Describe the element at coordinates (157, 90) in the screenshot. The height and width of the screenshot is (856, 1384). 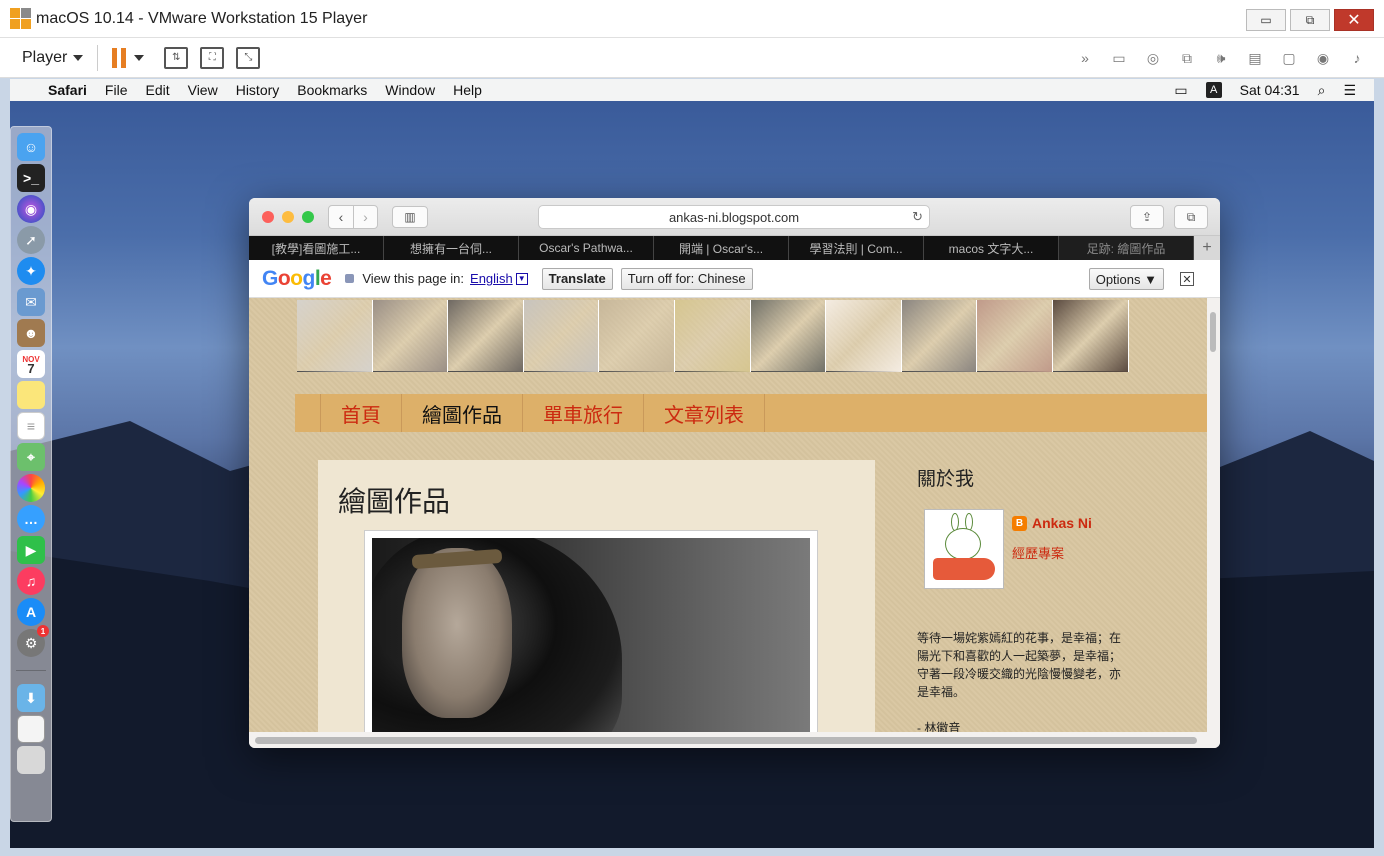
I see `menu-edit: Edit` at that location.